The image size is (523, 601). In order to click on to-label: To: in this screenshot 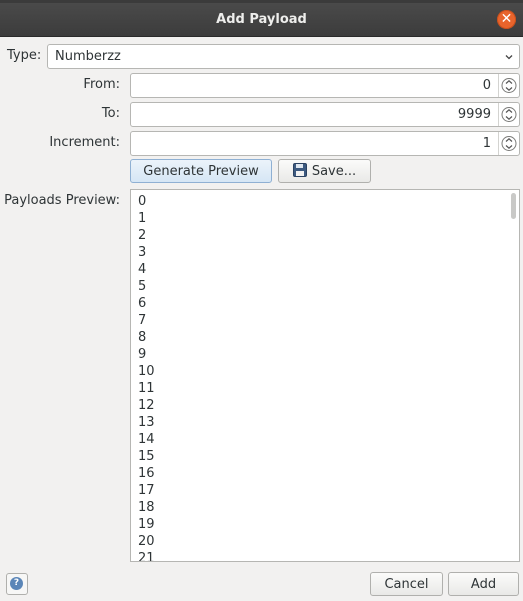, I will do `click(110, 113)`.